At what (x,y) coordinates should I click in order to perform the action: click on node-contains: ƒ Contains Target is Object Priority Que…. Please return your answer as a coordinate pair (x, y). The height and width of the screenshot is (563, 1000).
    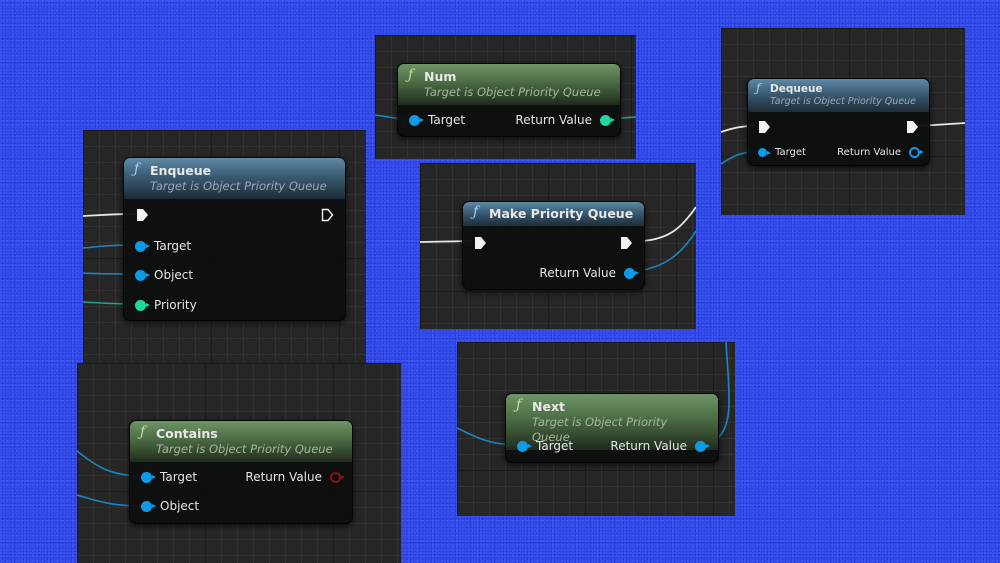
    Looking at the image, I should click on (241, 472).